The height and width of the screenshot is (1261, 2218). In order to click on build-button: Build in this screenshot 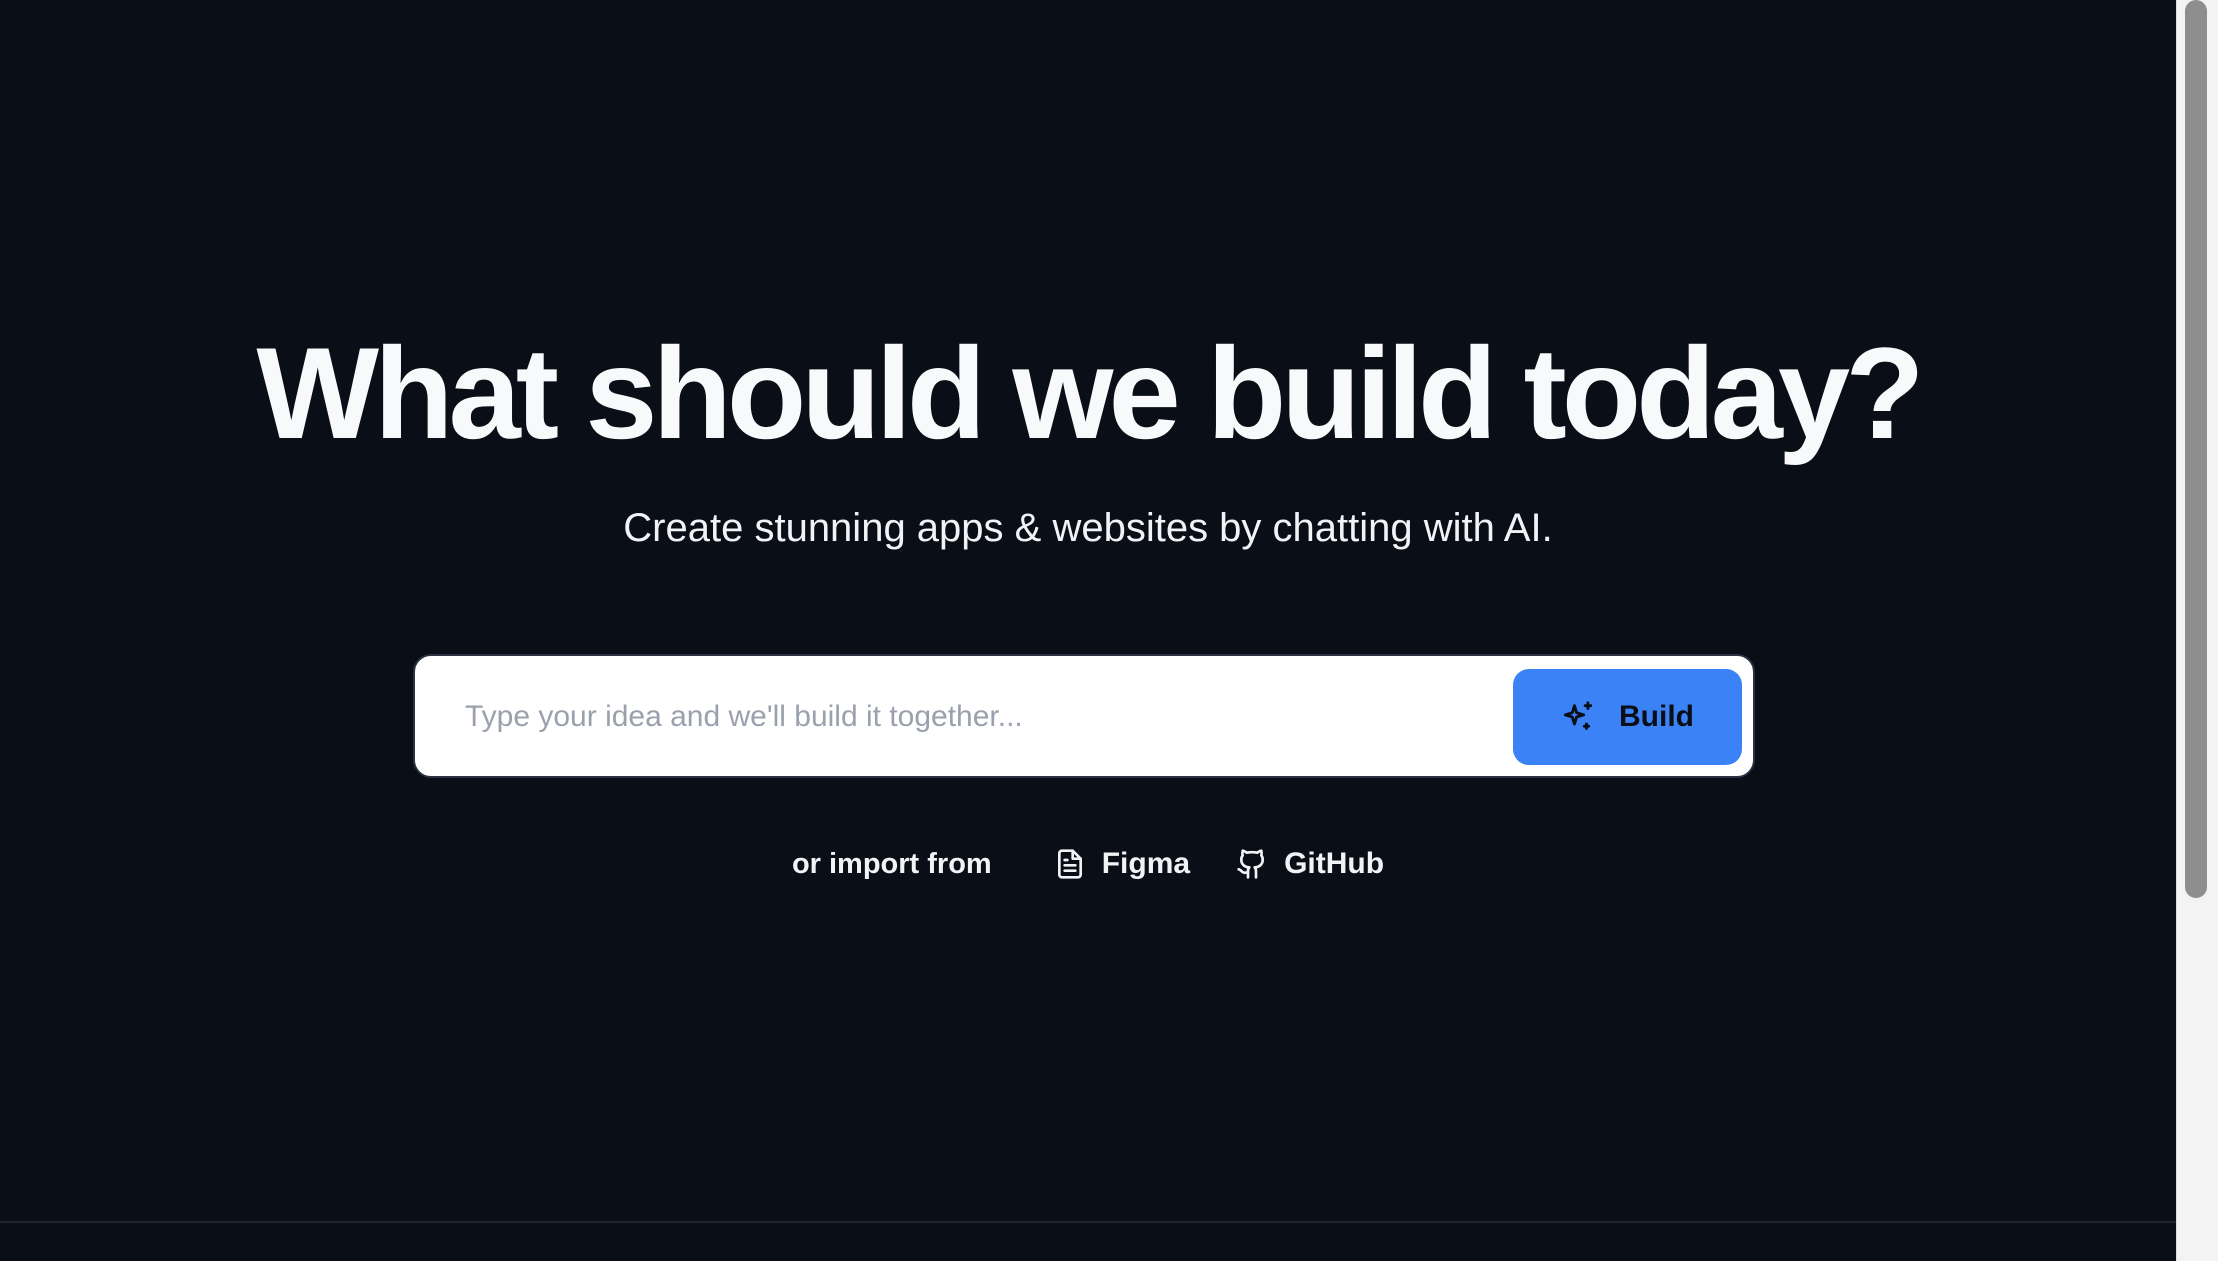, I will do `click(1627, 717)`.